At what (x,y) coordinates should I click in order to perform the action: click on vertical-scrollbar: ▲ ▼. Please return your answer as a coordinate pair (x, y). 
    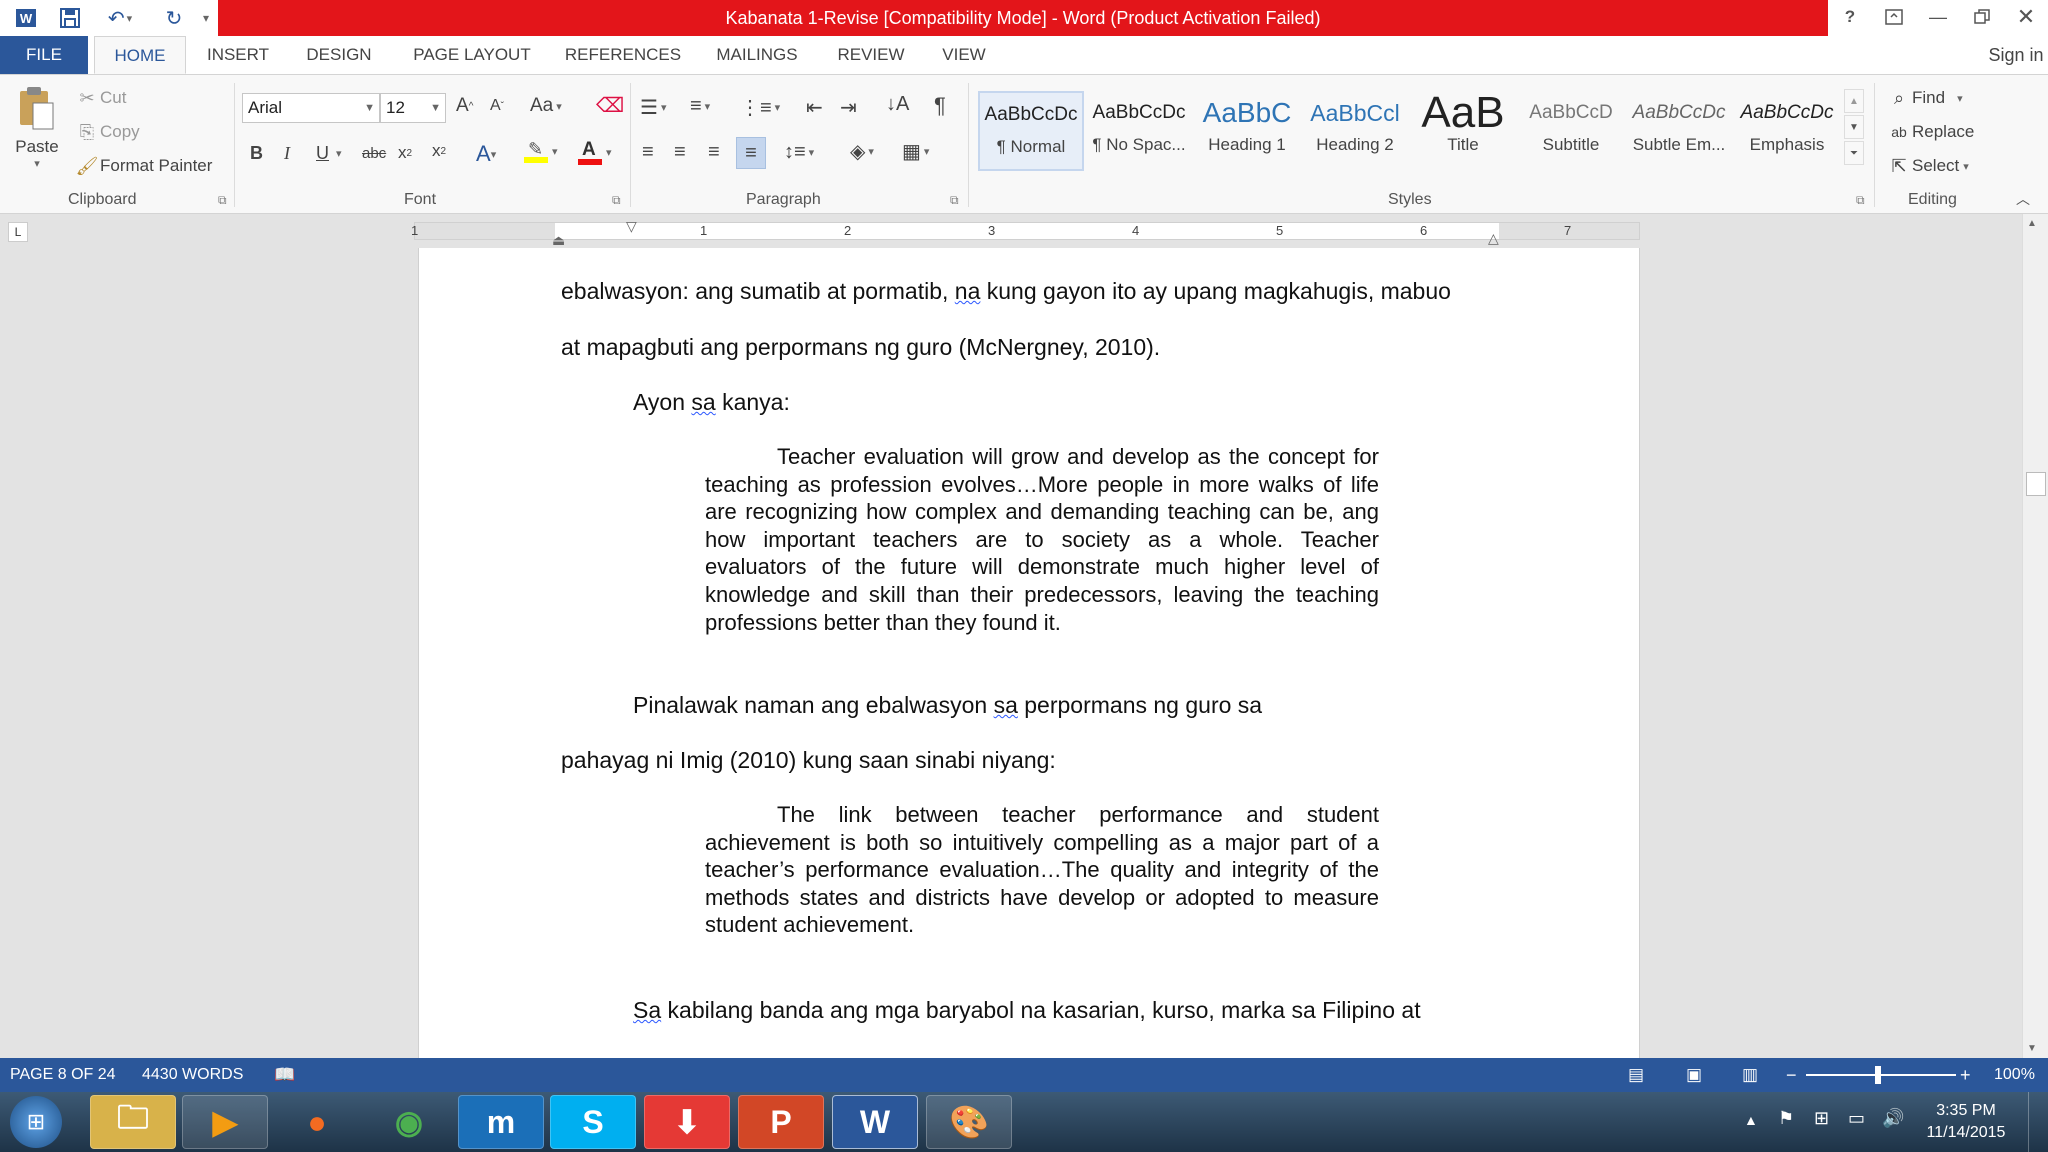
    Looking at the image, I should click on (2035, 636).